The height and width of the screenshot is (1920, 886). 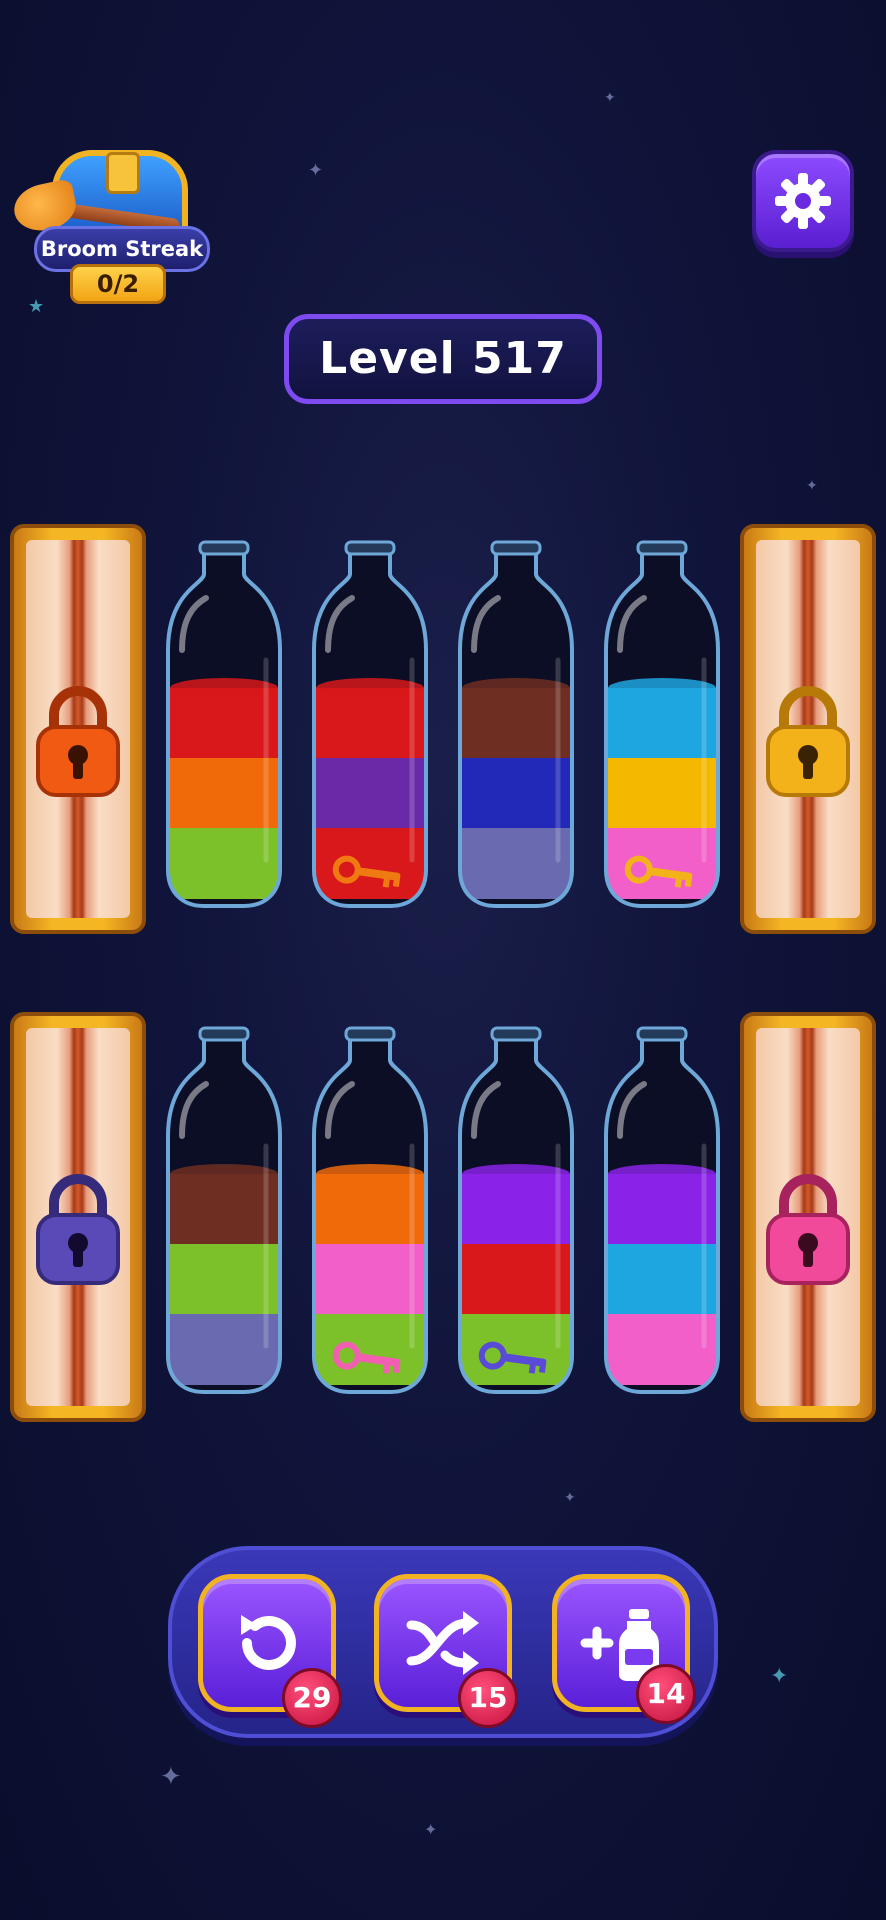 What do you see at coordinates (118, 284) in the screenshot?
I see `streak-count: 0/2` at bounding box center [118, 284].